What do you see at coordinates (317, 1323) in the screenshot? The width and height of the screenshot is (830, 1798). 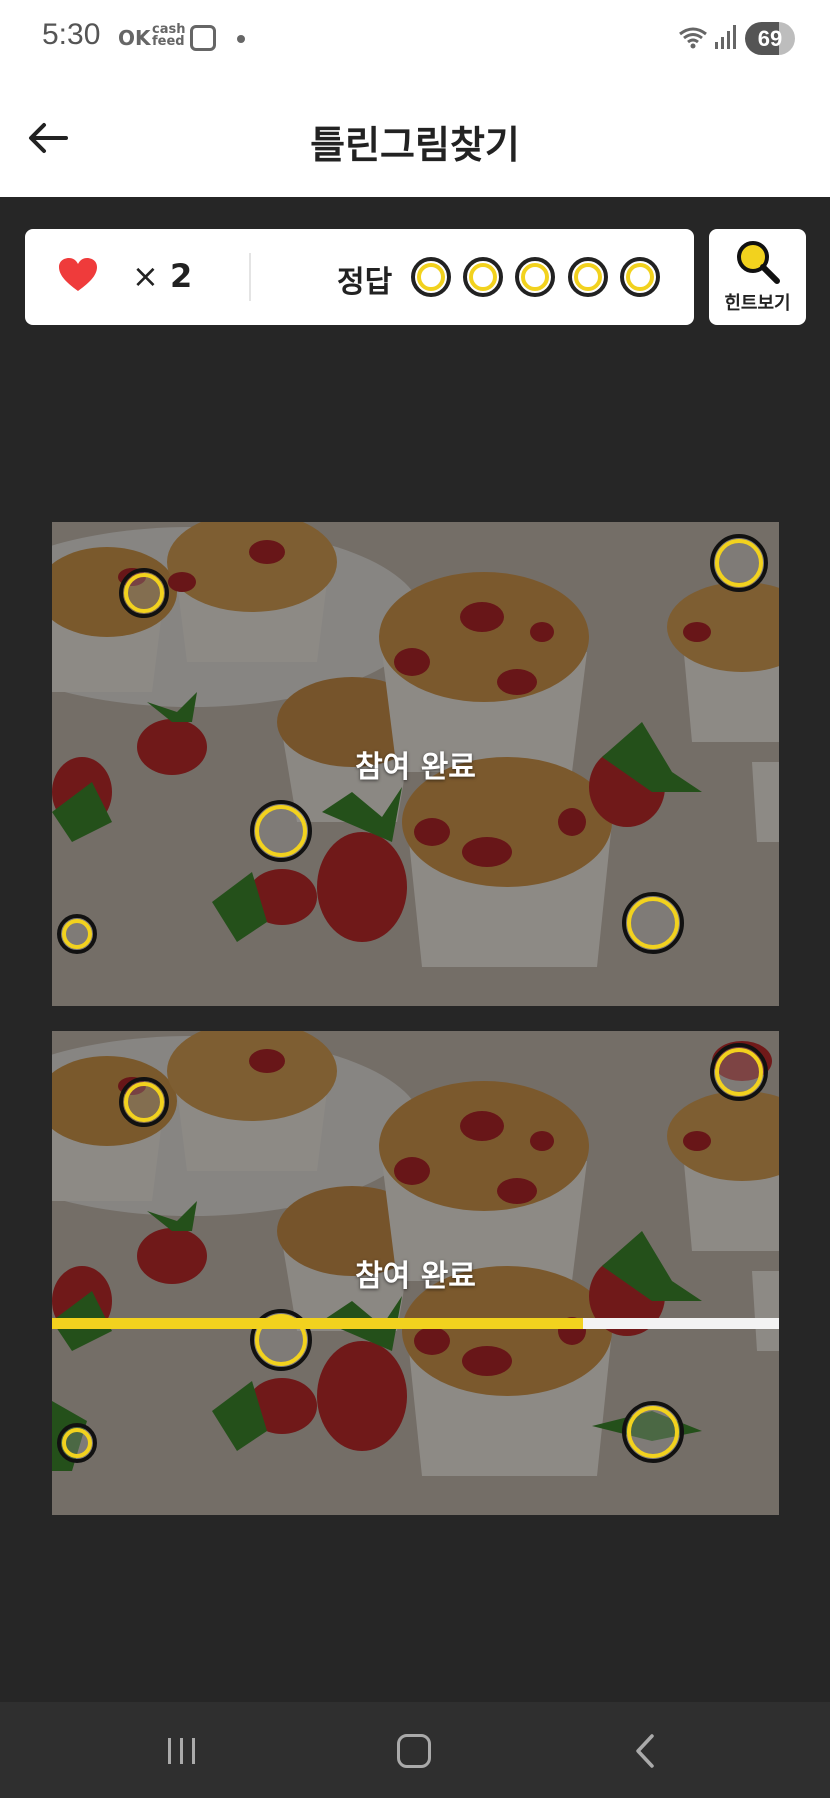 I see `timer-fill` at bounding box center [317, 1323].